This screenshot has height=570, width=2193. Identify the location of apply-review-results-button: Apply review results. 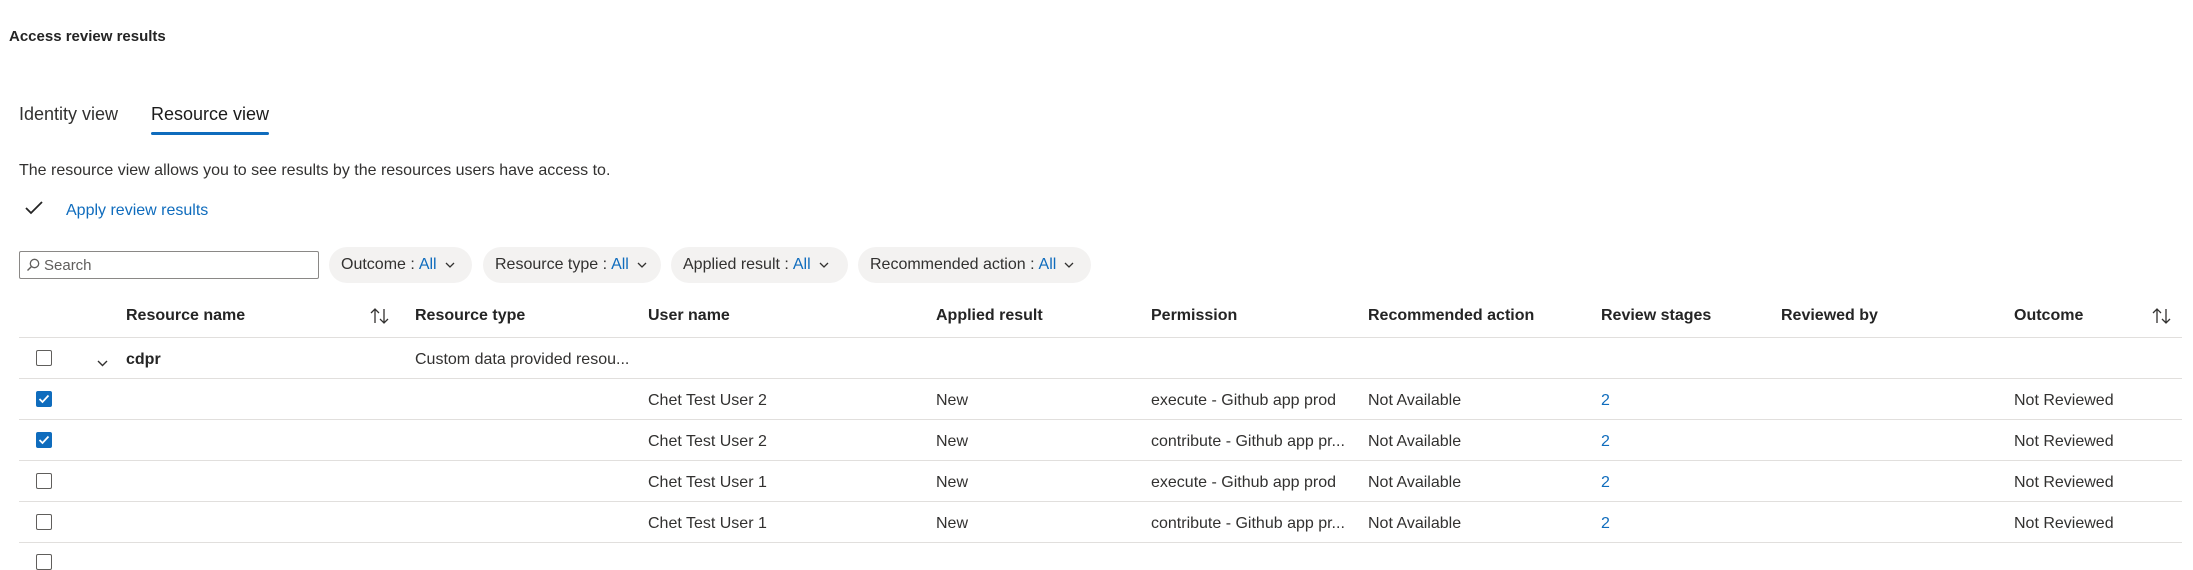
(116, 210).